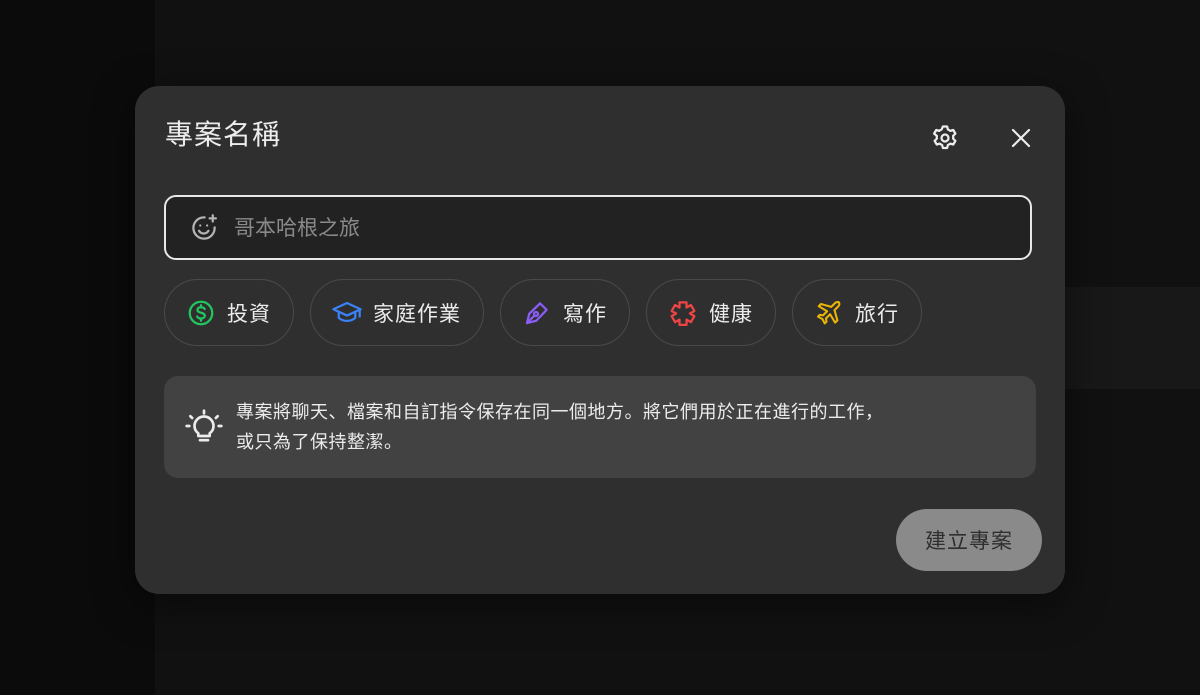 This screenshot has height=695, width=1200. I want to click on dollar-circle-icon, so click(201, 313).